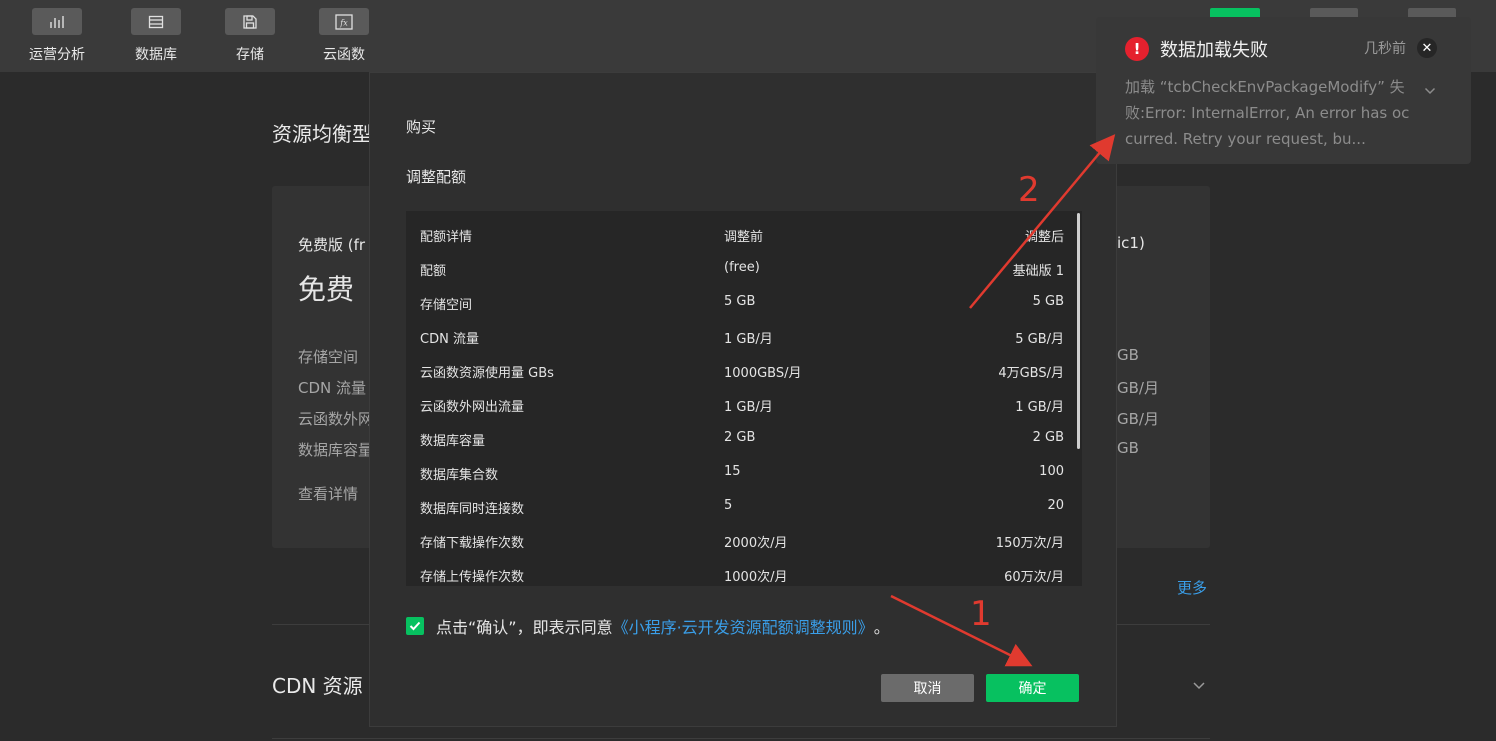 Image resolution: width=1496 pixels, height=741 pixels. I want to click on agreement-row: 点击“确认”，即表示同意 《小程序·云开发资源配额调整规则》 。, so click(648, 626).